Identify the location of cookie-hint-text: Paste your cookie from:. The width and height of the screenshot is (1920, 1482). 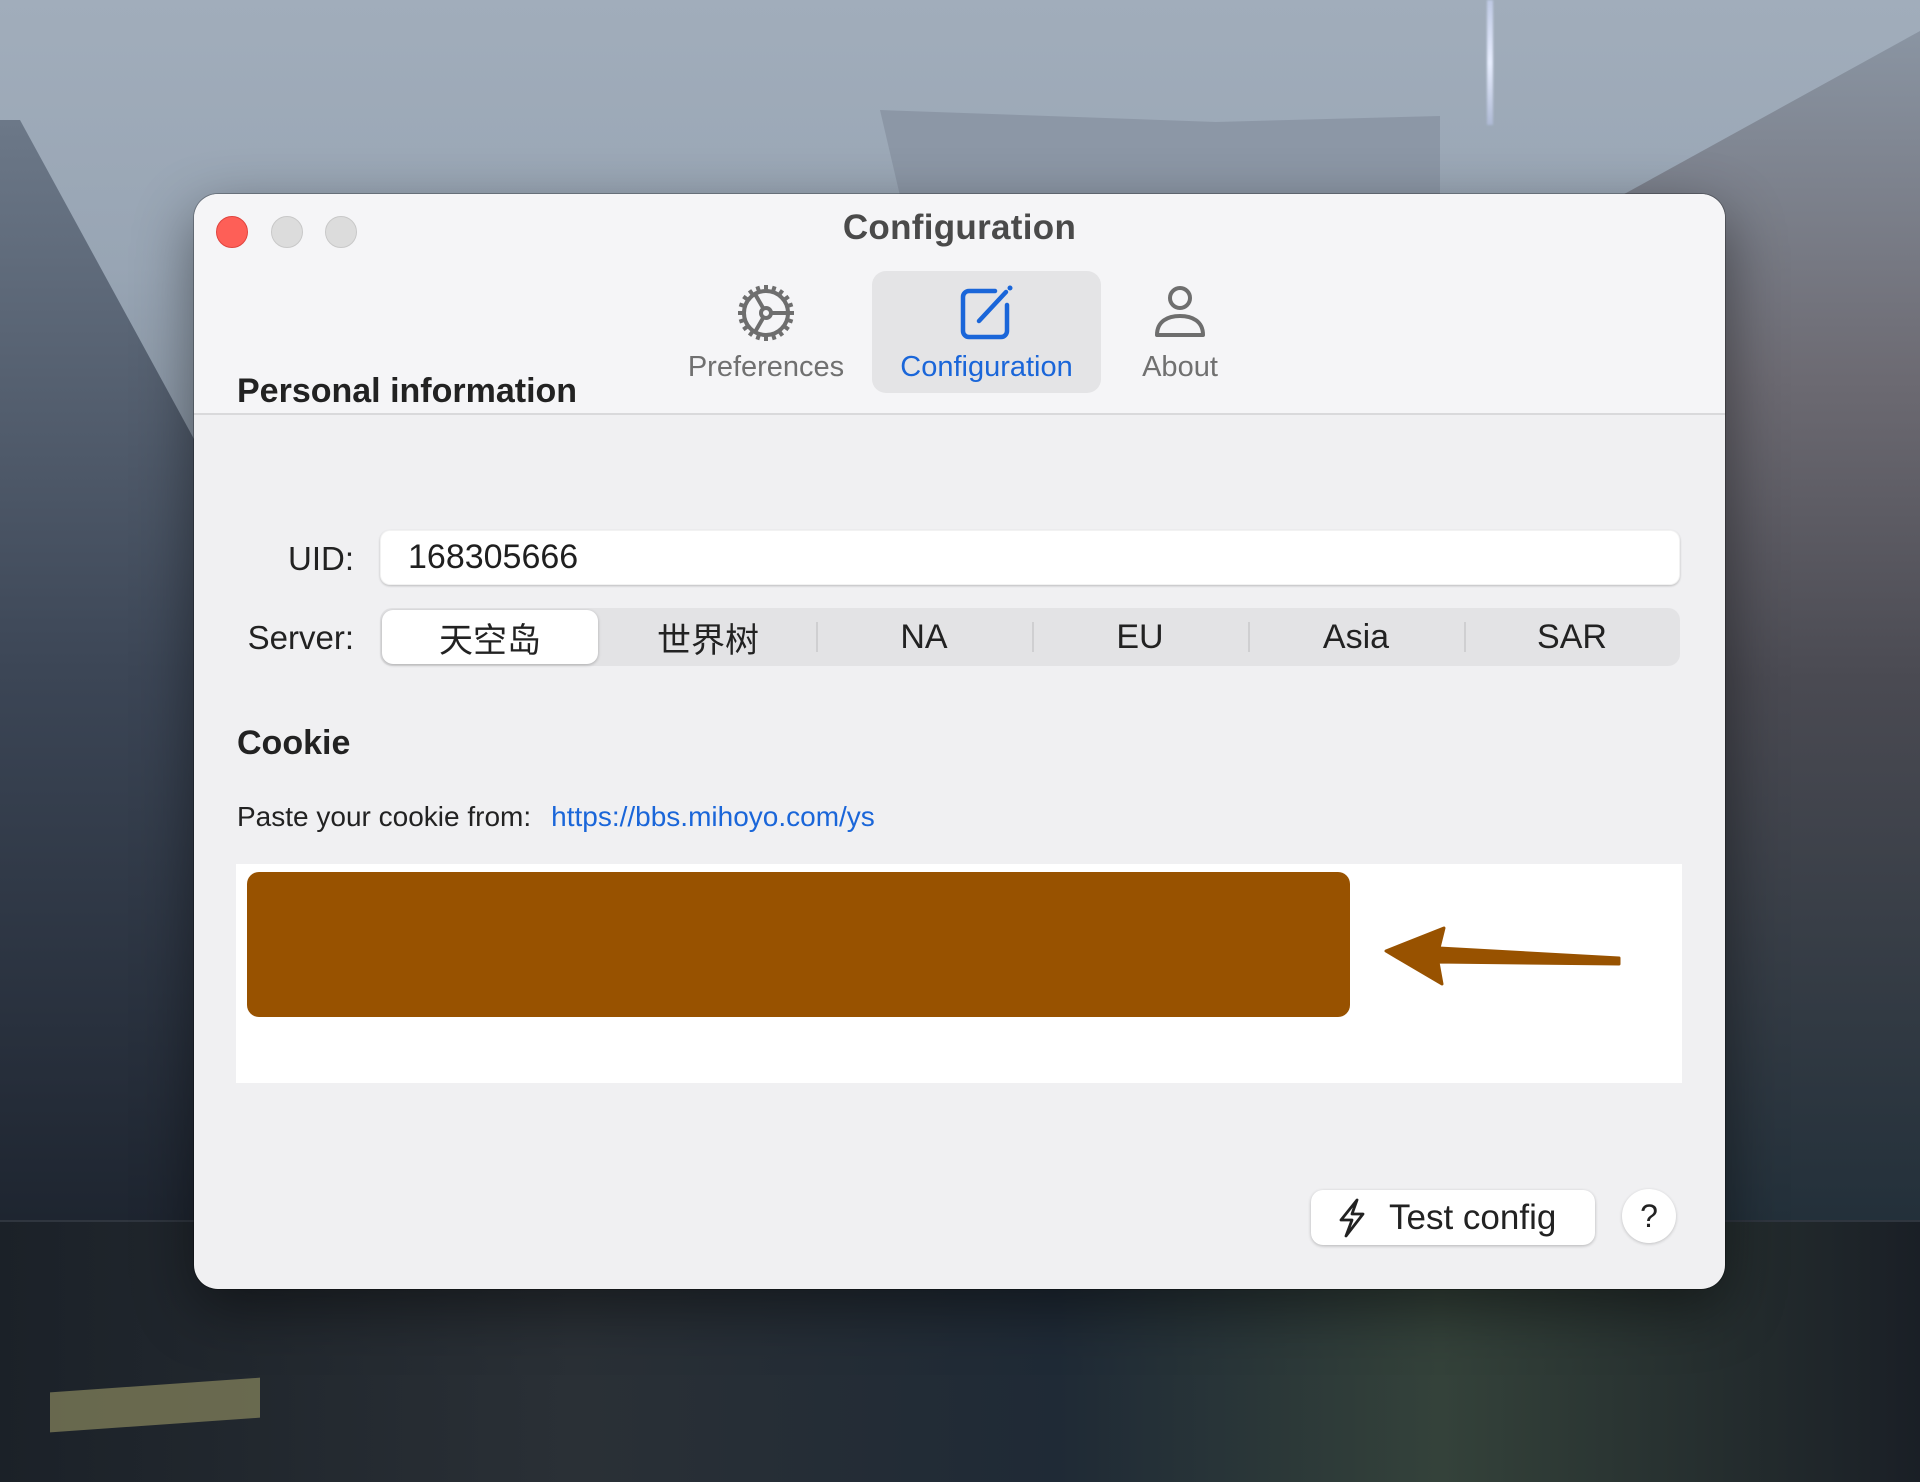
(384, 816).